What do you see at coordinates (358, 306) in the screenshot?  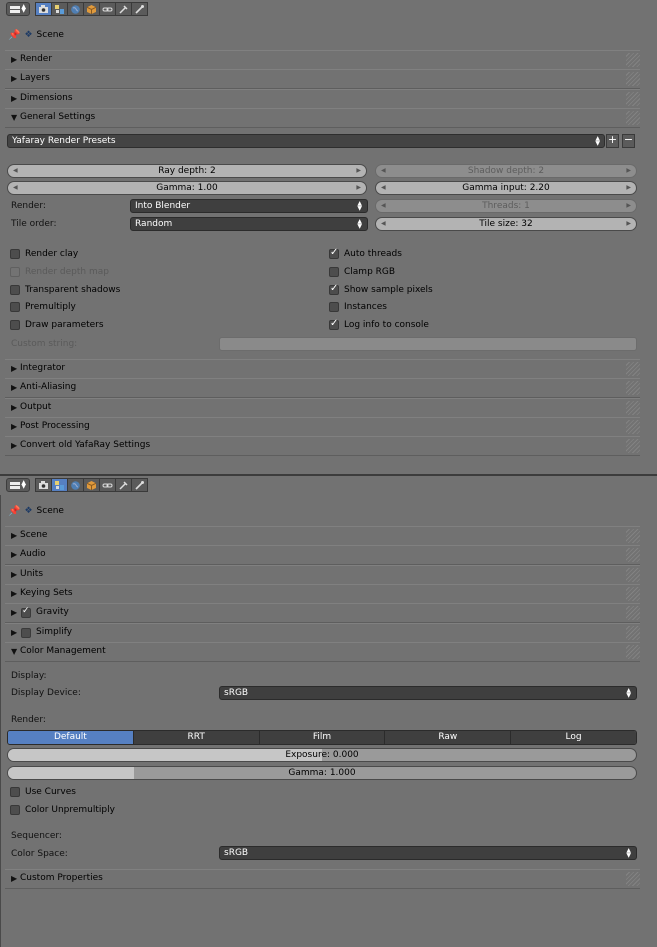 I see `instances-checkbox: Instances` at bounding box center [358, 306].